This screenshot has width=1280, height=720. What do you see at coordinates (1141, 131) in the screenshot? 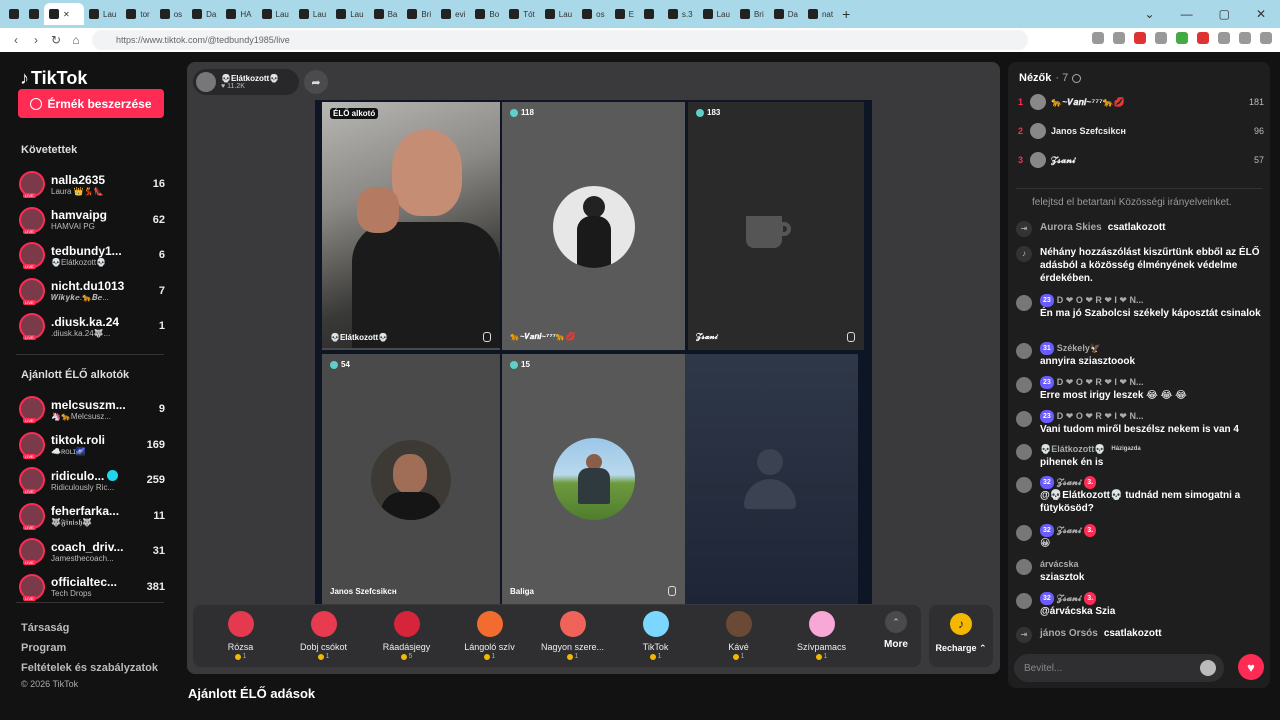
I see `top-viewer-row: 2 Janos Szefcsikᴄʜ 96` at bounding box center [1141, 131].